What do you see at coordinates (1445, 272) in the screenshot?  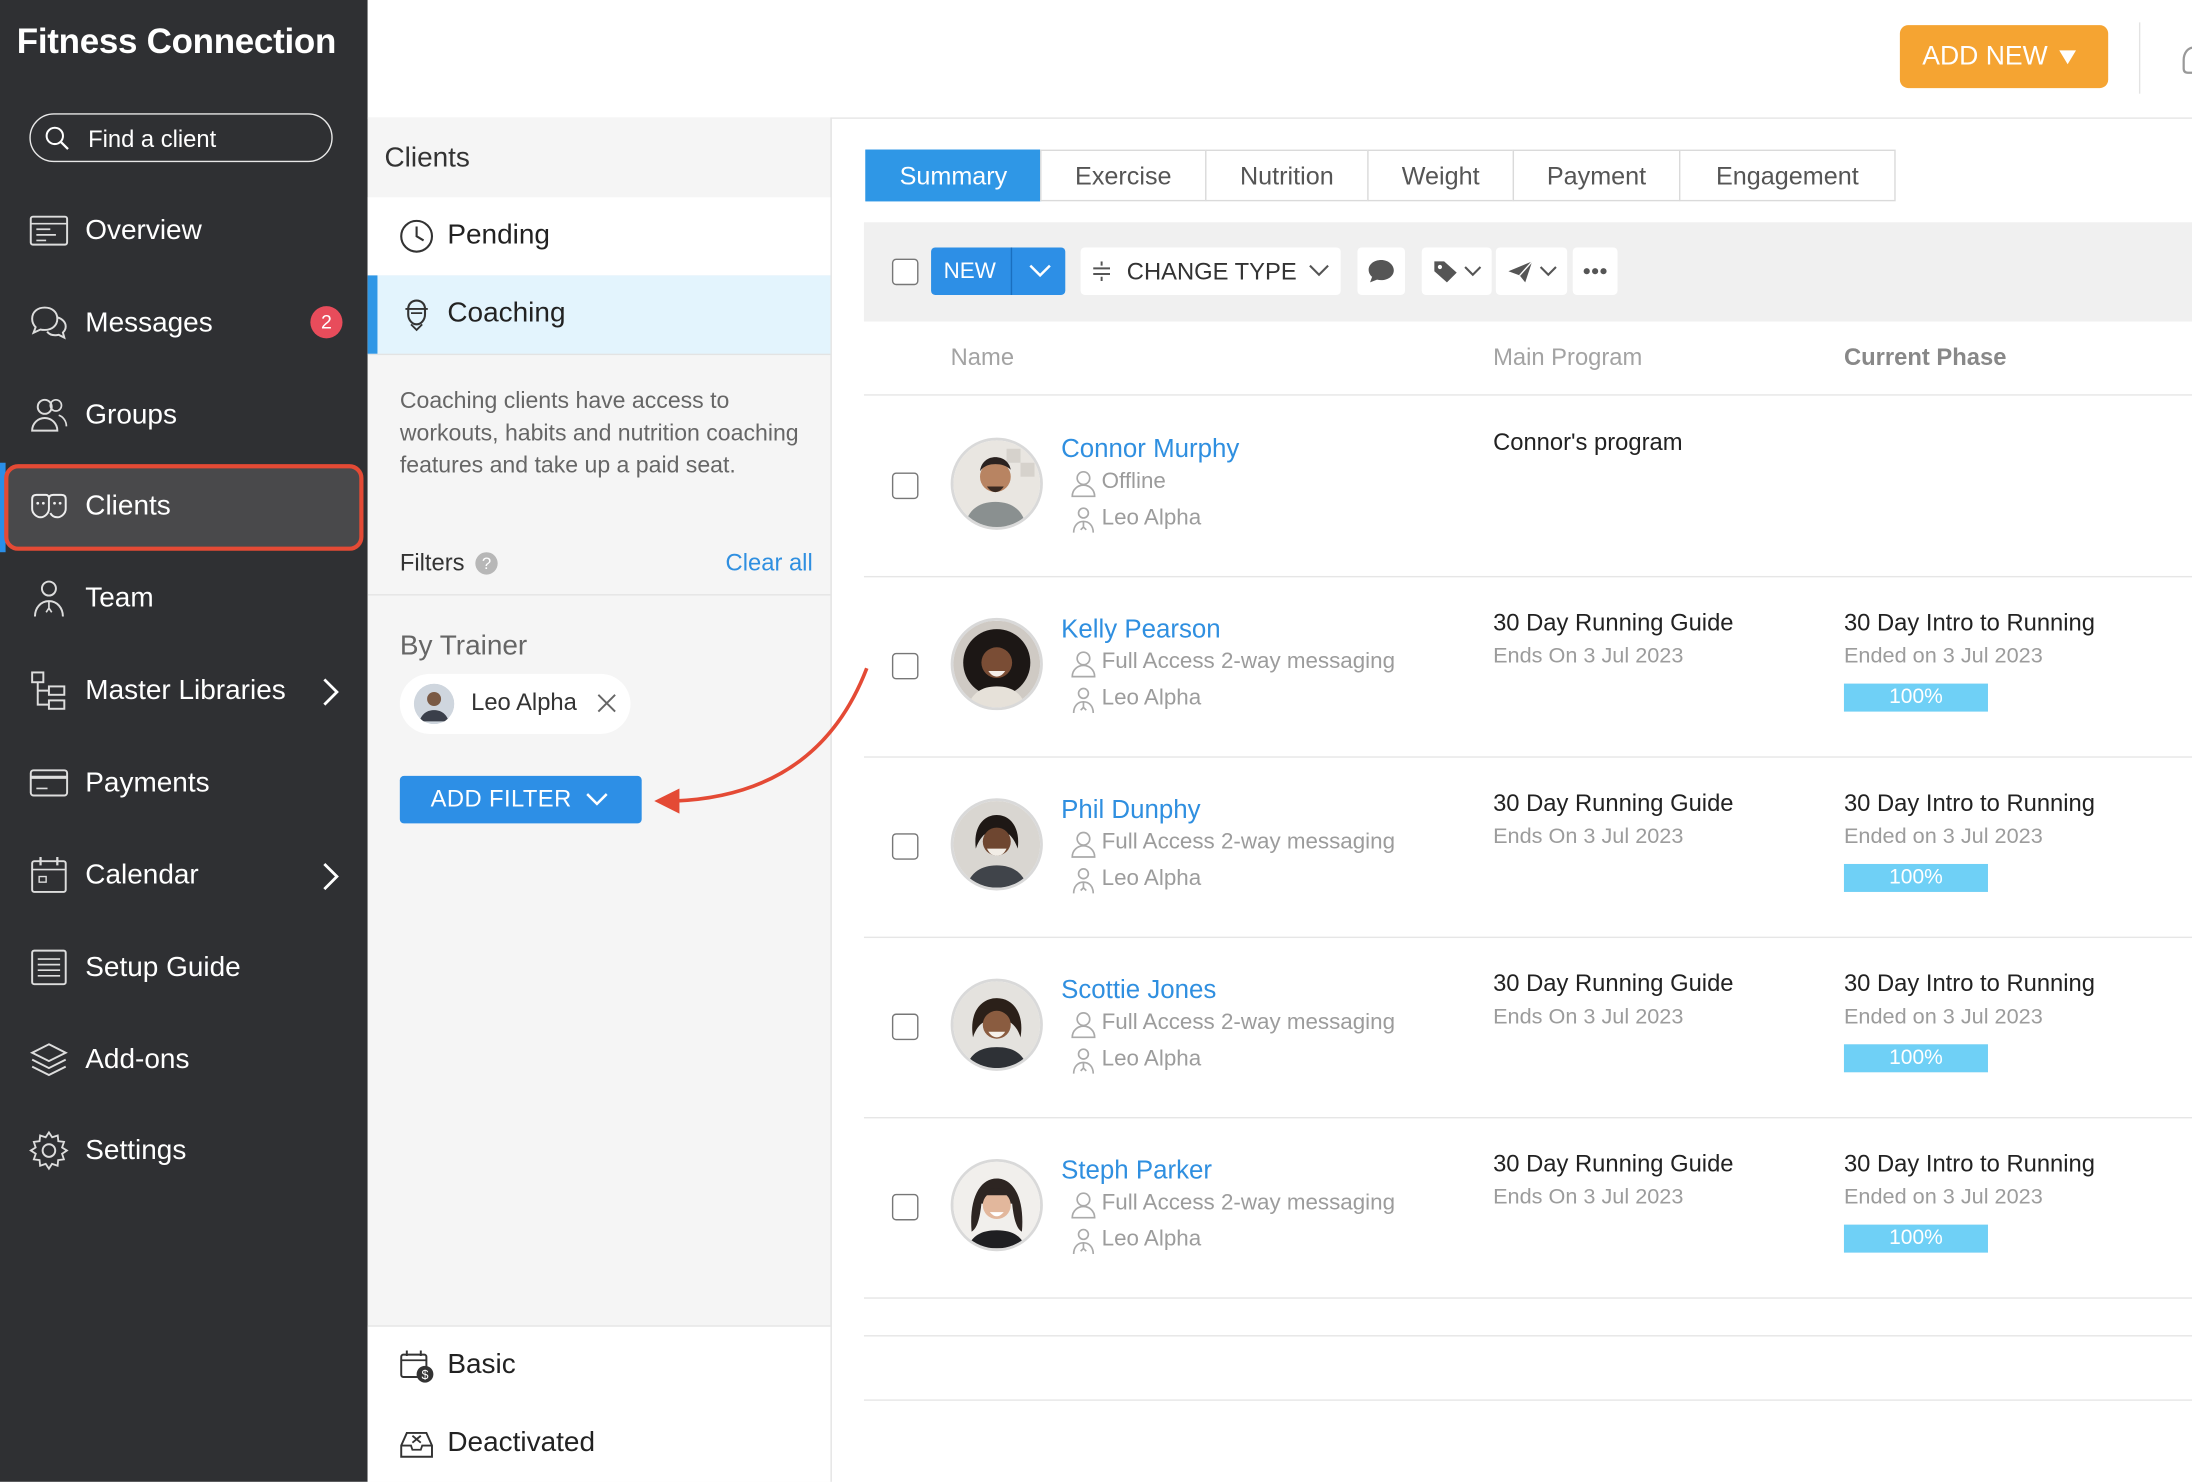 I see `tag-icon` at bounding box center [1445, 272].